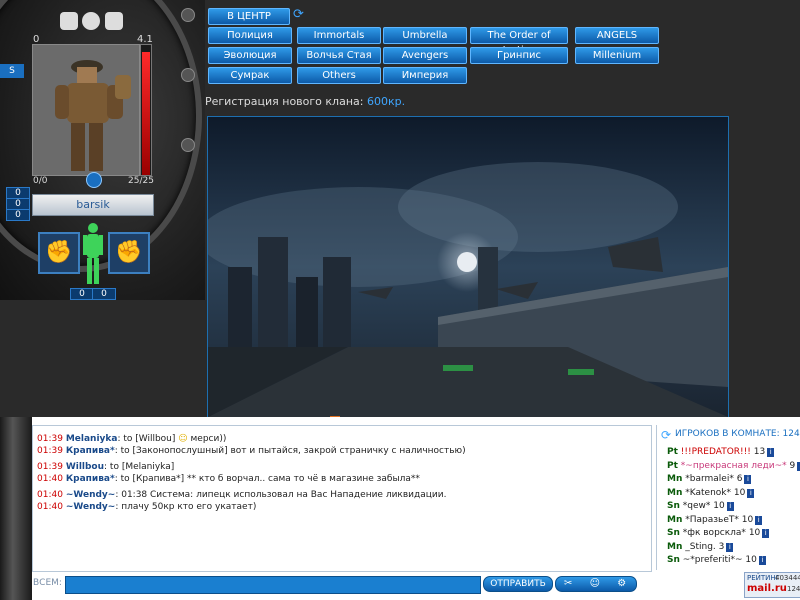  What do you see at coordinates (284, 101) in the screenshot?
I see `registration-label: Регистрация нового клана:` at bounding box center [284, 101].